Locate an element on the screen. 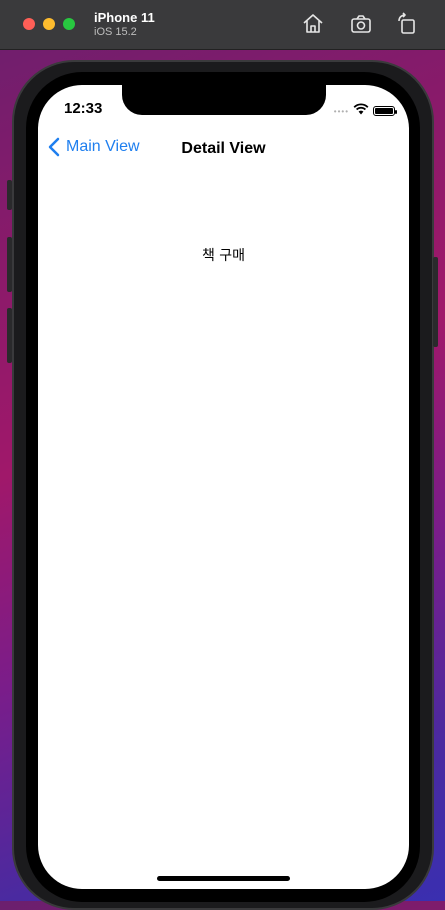 The width and height of the screenshot is (445, 910). home-icon is located at coordinates (313, 24).